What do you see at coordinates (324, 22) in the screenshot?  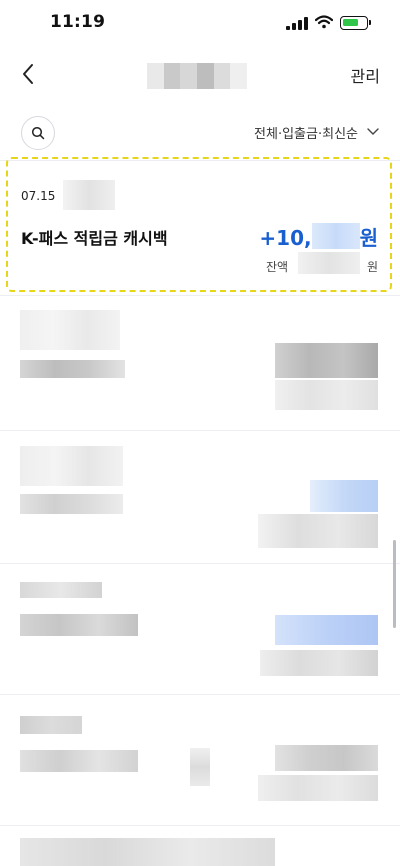 I see `wifi-icon` at bounding box center [324, 22].